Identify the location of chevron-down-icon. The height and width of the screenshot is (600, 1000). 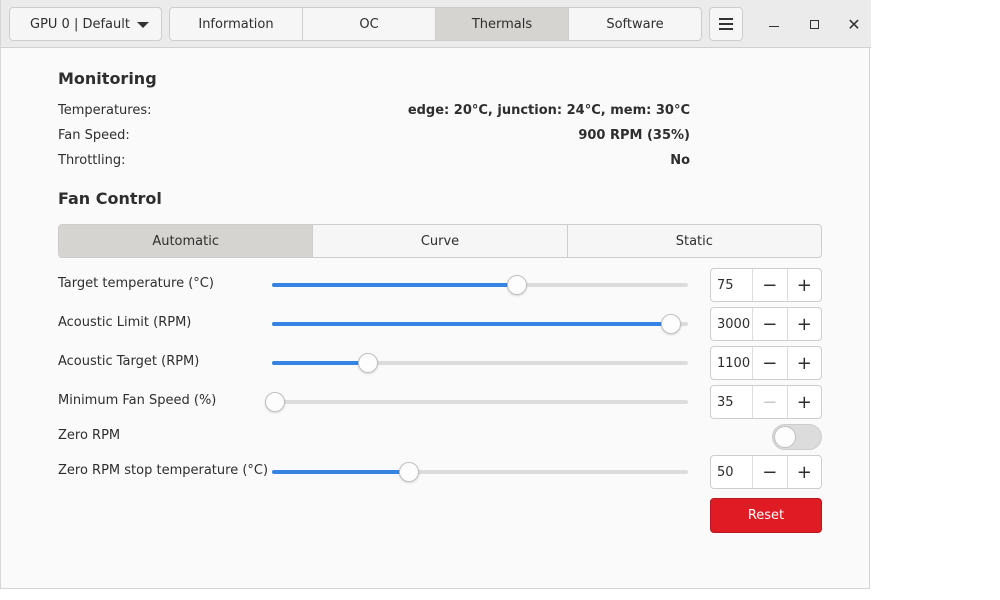
(143, 25).